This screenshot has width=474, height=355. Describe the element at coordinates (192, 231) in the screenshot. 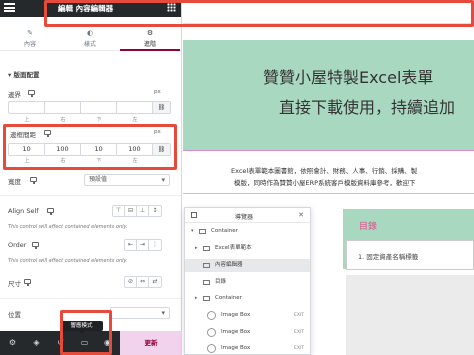

I see `caret-icon: ▾` at that location.